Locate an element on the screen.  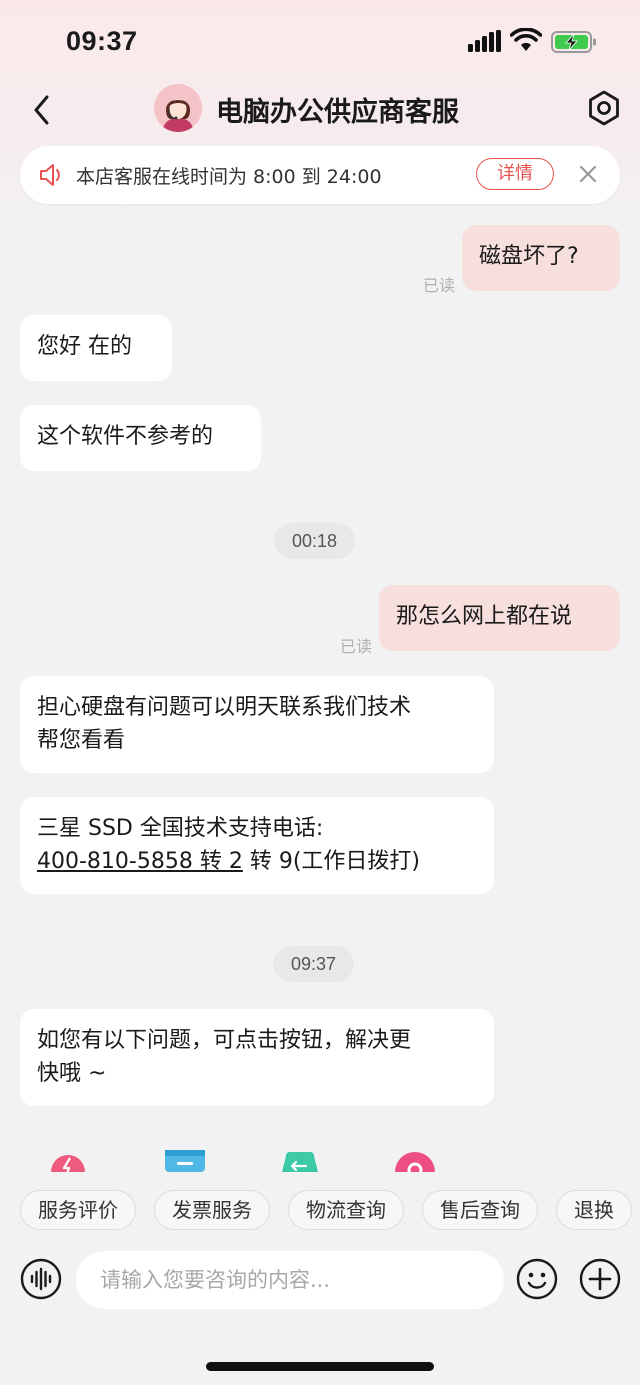
message-bubble-outgoing: 那怎么网上都在说 is located at coordinates (499, 618).